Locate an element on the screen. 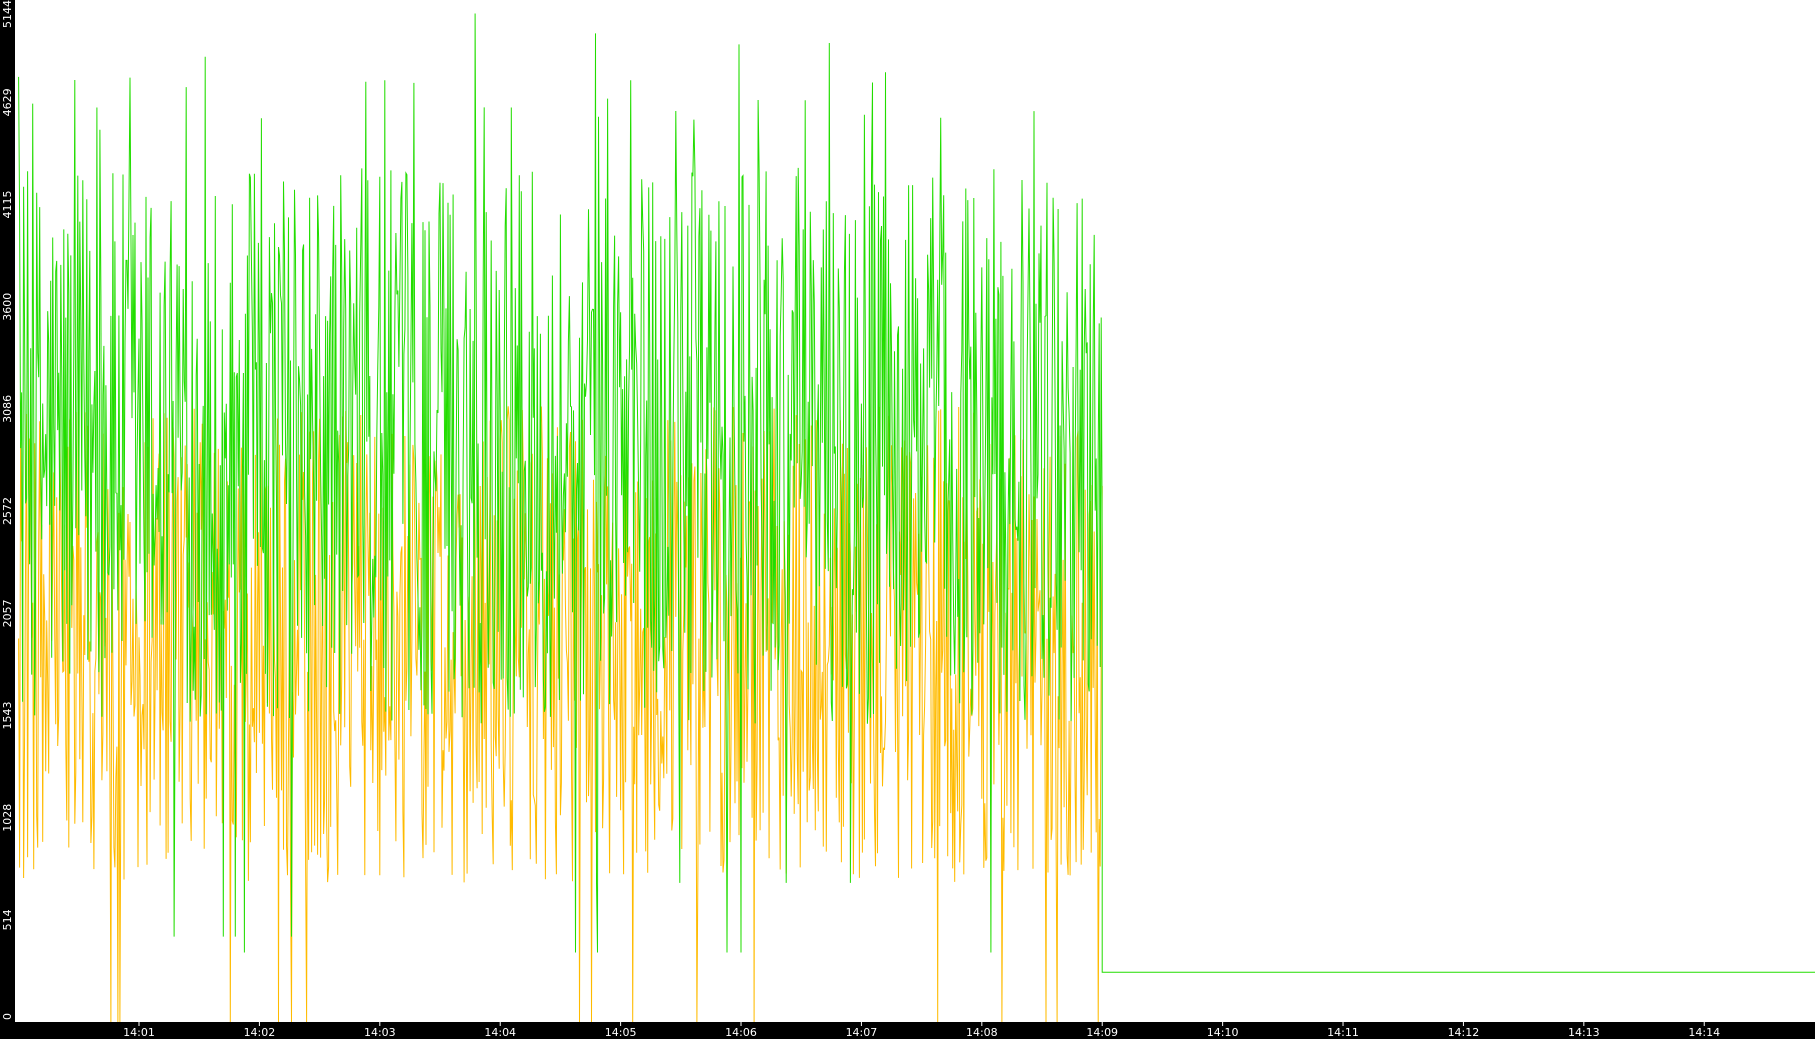 This screenshot has width=1815, height=1039. x-tick-label: 14:14 is located at coordinates (1704, 1032).